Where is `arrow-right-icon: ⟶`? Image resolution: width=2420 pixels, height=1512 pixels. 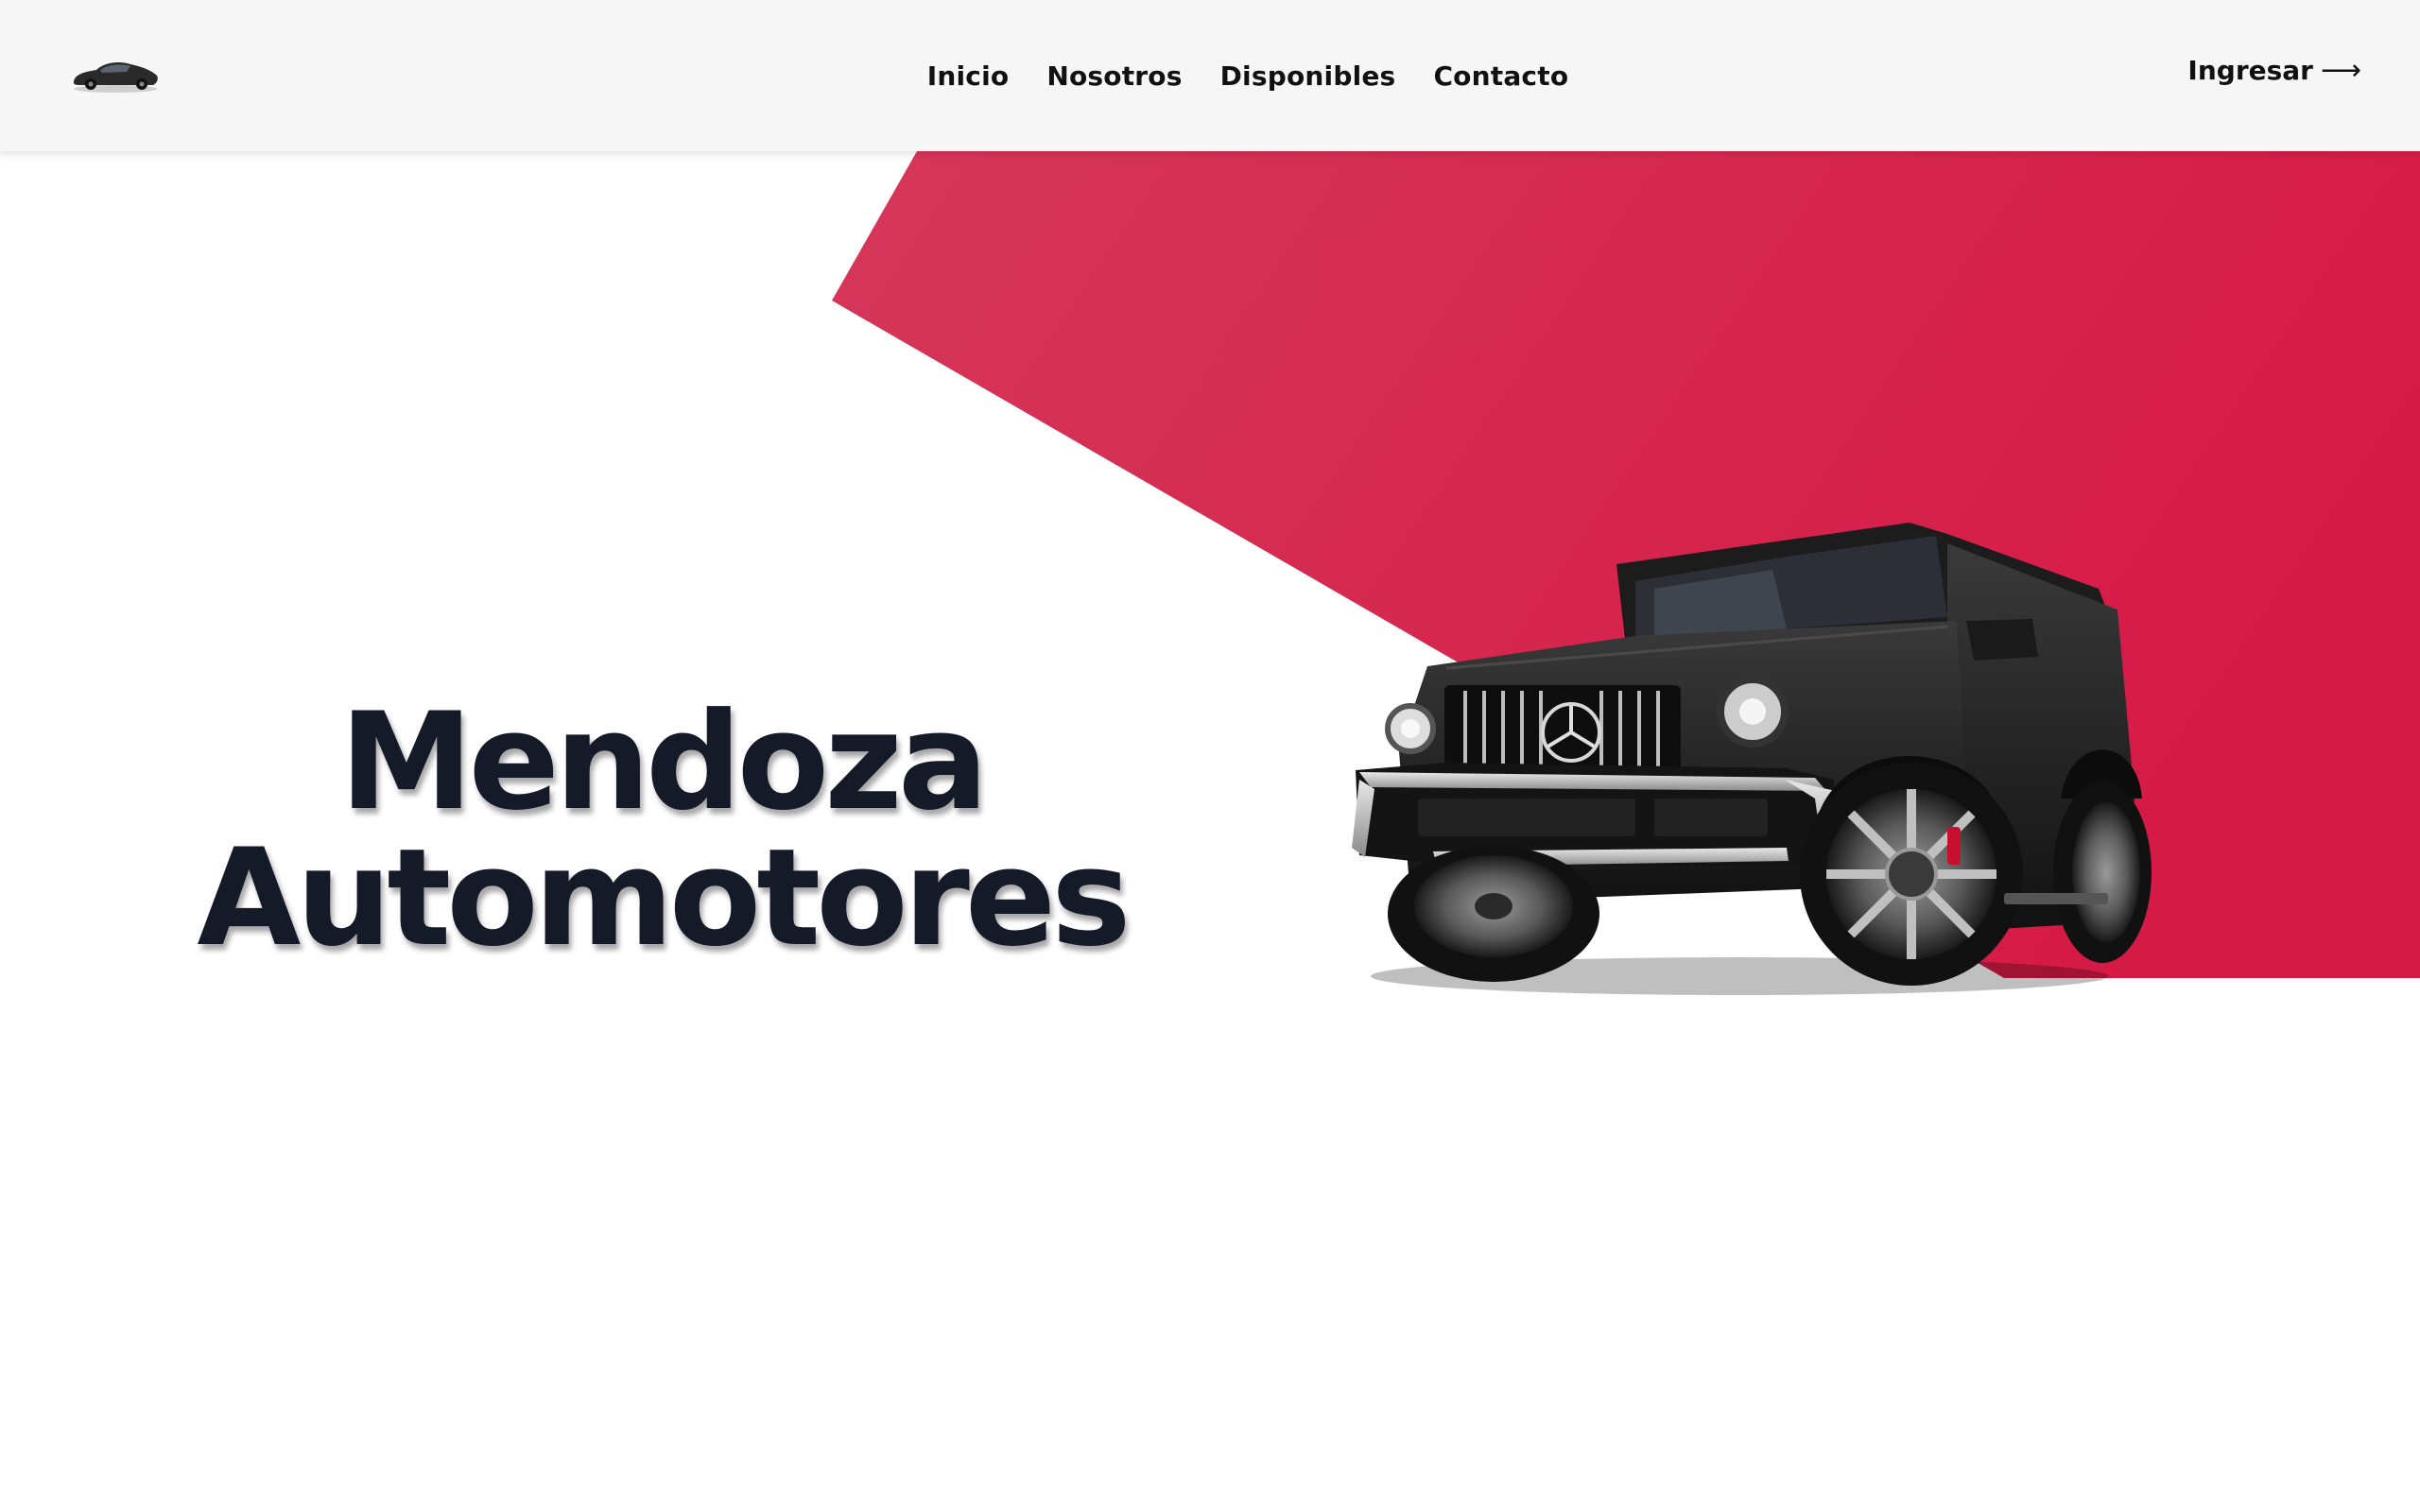
arrow-right-icon: ⟶ is located at coordinates (2340, 70).